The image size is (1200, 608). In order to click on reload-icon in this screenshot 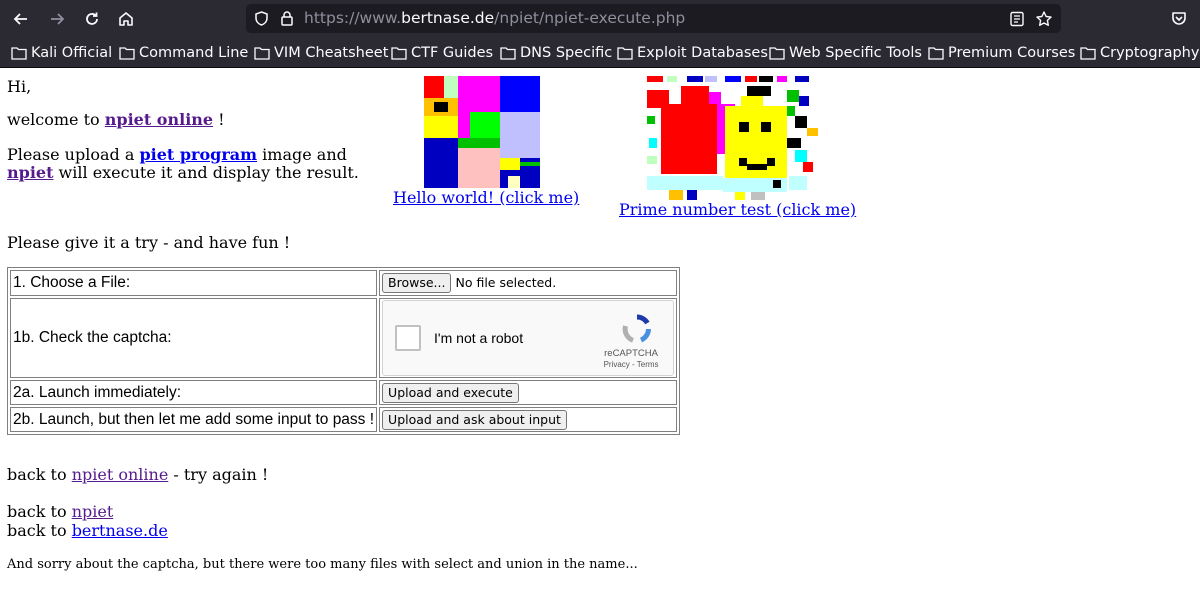, I will do `click(92, 18)`.